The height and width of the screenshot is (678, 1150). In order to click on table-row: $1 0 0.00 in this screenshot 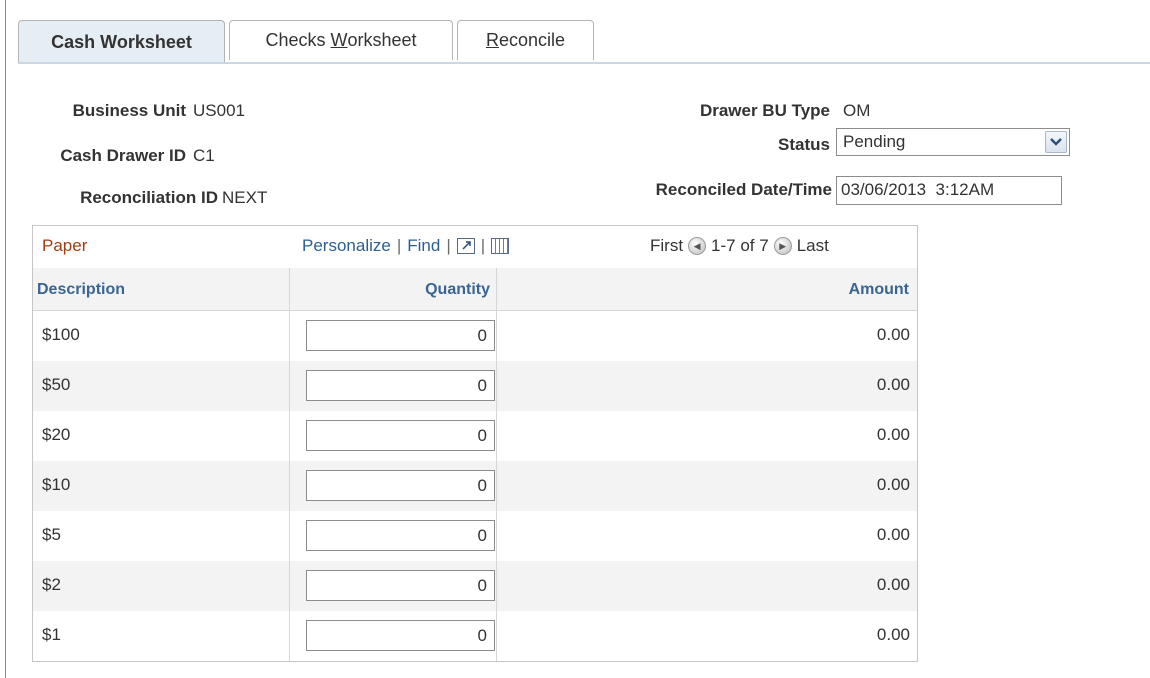, I will do `click(475, 636)`.